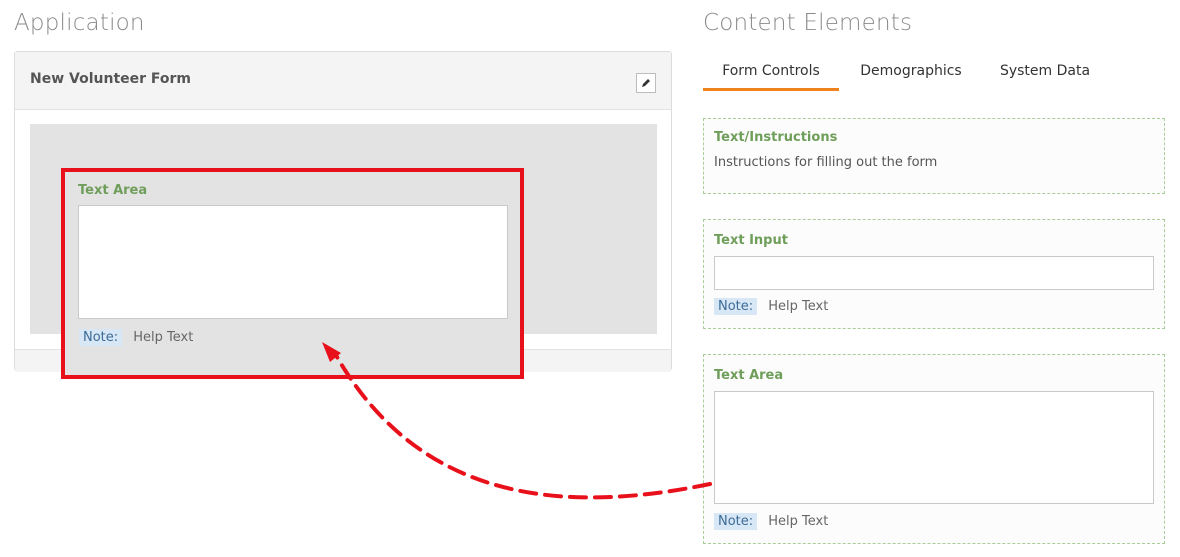  I want to click on drag-arrow-annotation, so click(517, 421).